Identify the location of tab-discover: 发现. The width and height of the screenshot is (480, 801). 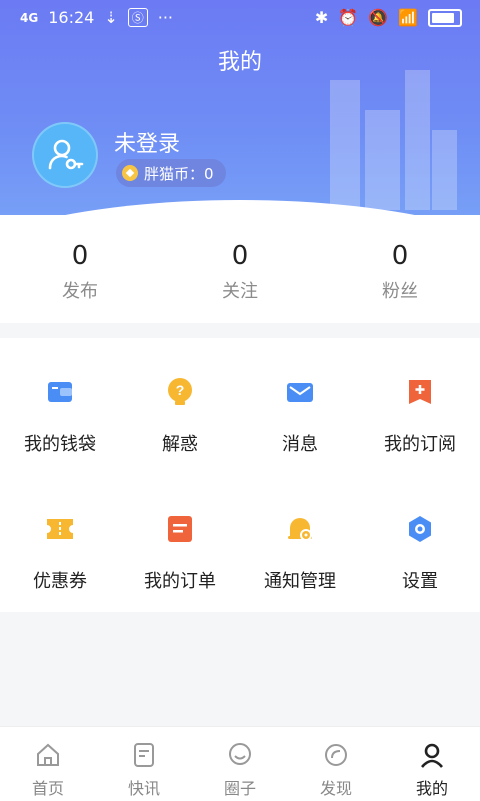
(336, 764).